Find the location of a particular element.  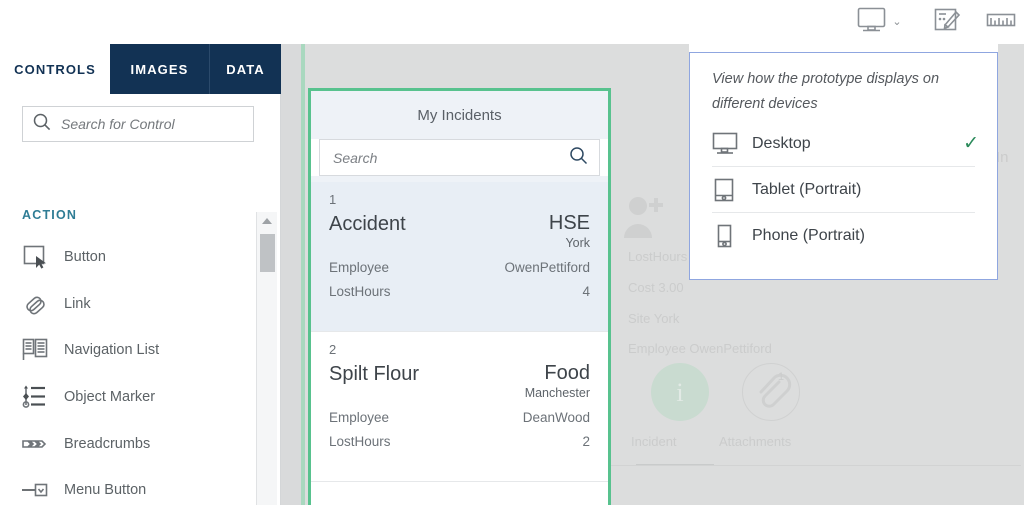

control-item-menu-button: Menu Button is located at coordinates (127, 486).